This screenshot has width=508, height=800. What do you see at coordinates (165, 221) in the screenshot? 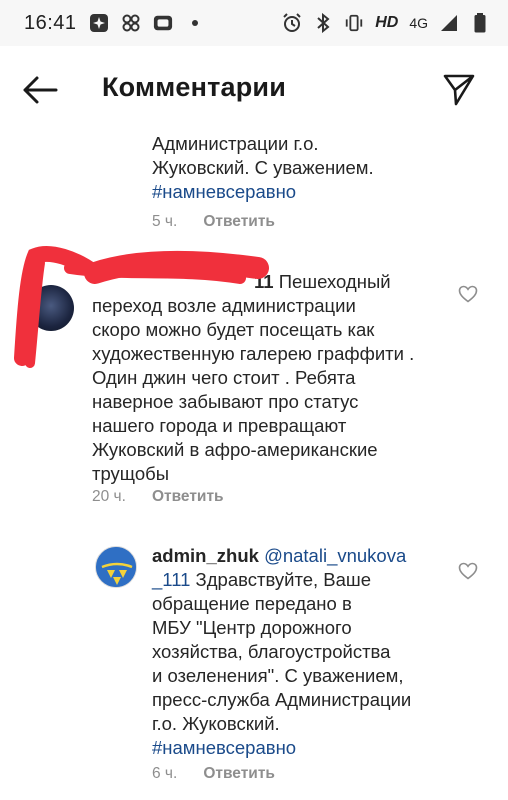
I see `comment-time: 5 ч.` at bounding box center [165, 221].